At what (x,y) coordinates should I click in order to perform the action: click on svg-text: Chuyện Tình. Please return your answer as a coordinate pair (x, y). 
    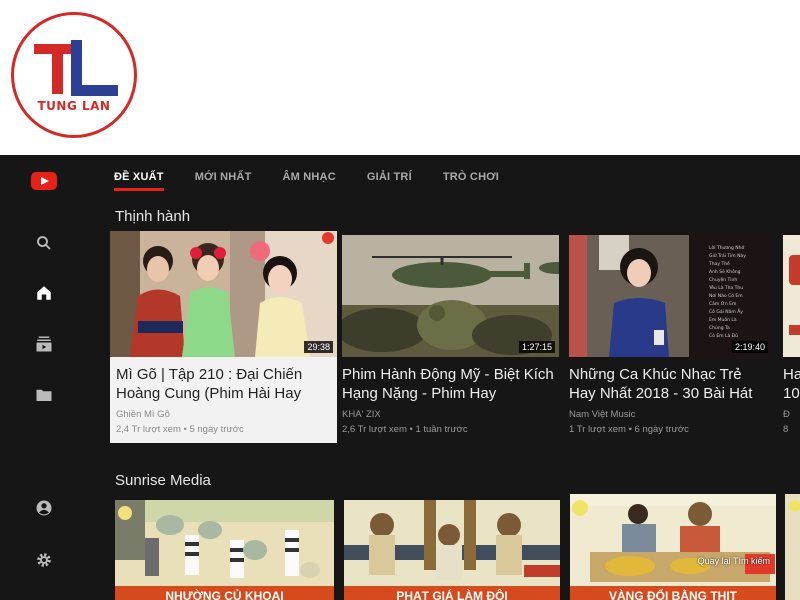
    Looking at the image, I should click on (723, 279).